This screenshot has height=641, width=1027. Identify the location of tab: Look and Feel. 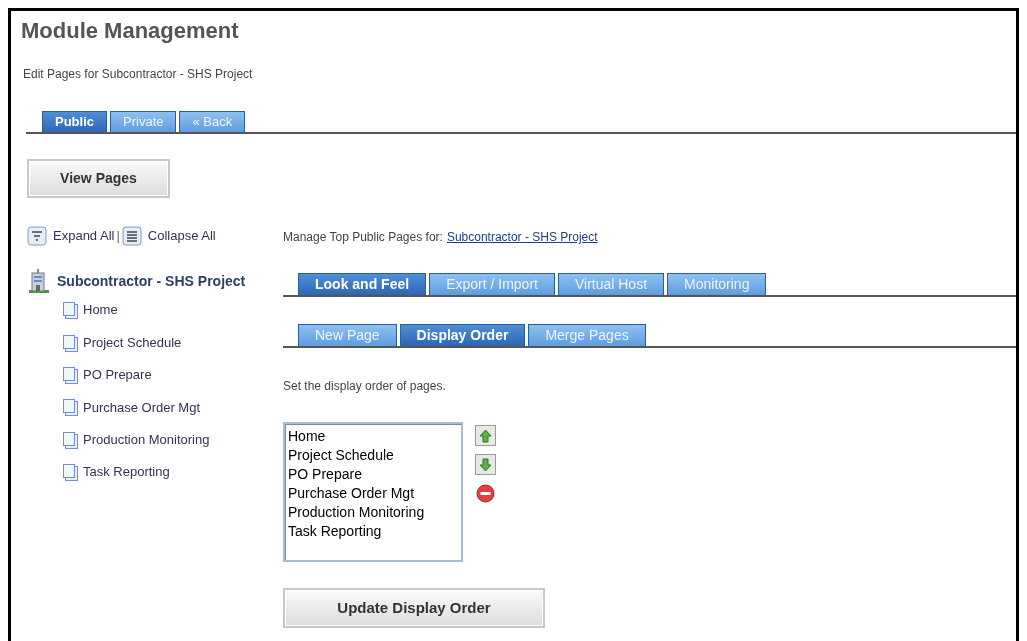
(362, 284).